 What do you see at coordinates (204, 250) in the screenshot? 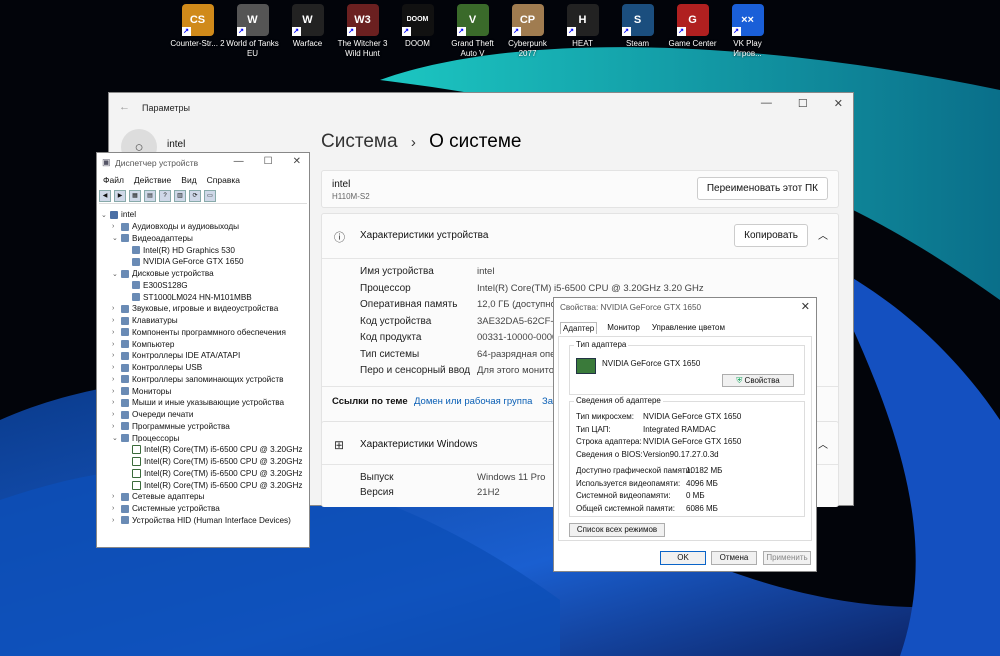
I see `tree-item: Intel(R) HD Graphics 530` at bounding box center [204, 250].